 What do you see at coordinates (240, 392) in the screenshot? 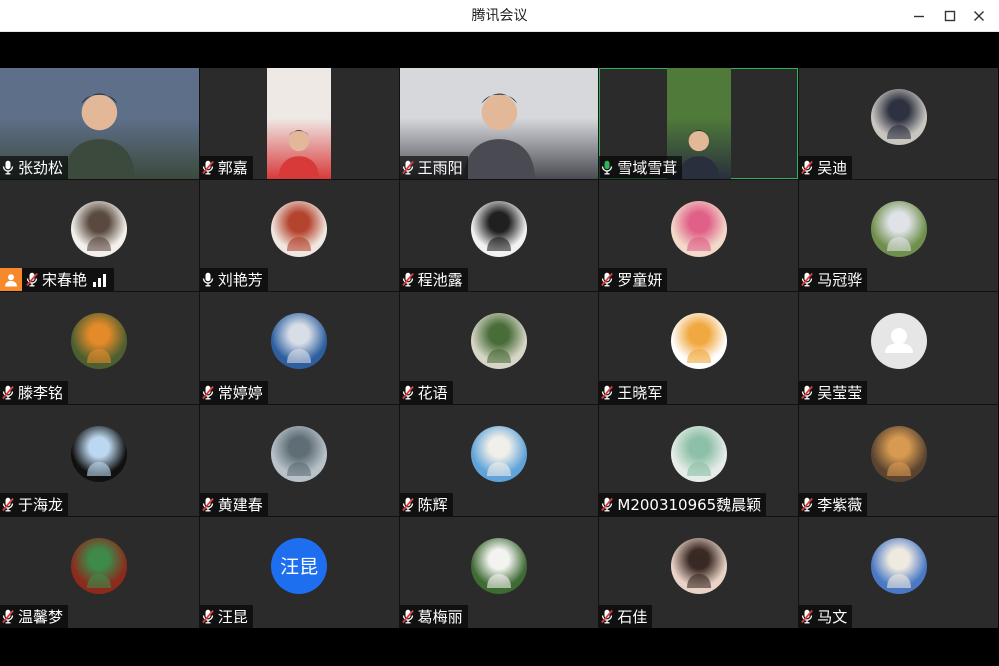
I see `participant-name: 常婷婷` at bounding box center [240, 392].